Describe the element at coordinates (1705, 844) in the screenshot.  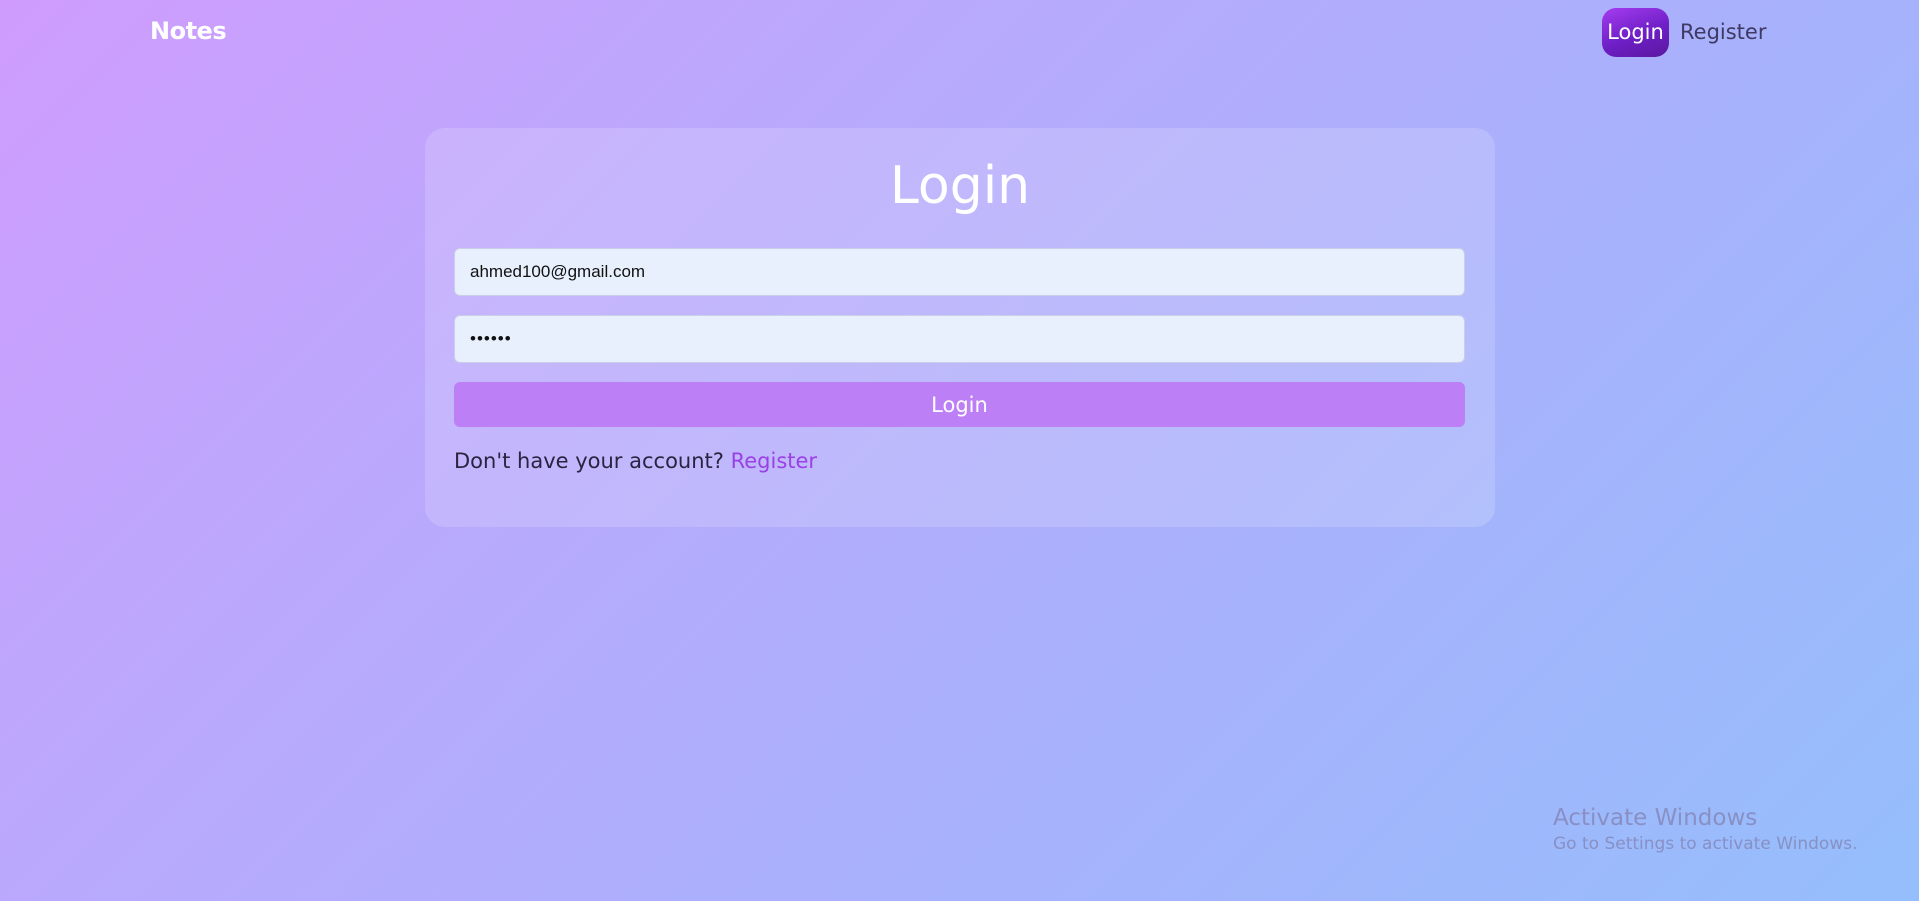
I see `watermark-subtitle: Go to Settings to activate Windows.` at that location.